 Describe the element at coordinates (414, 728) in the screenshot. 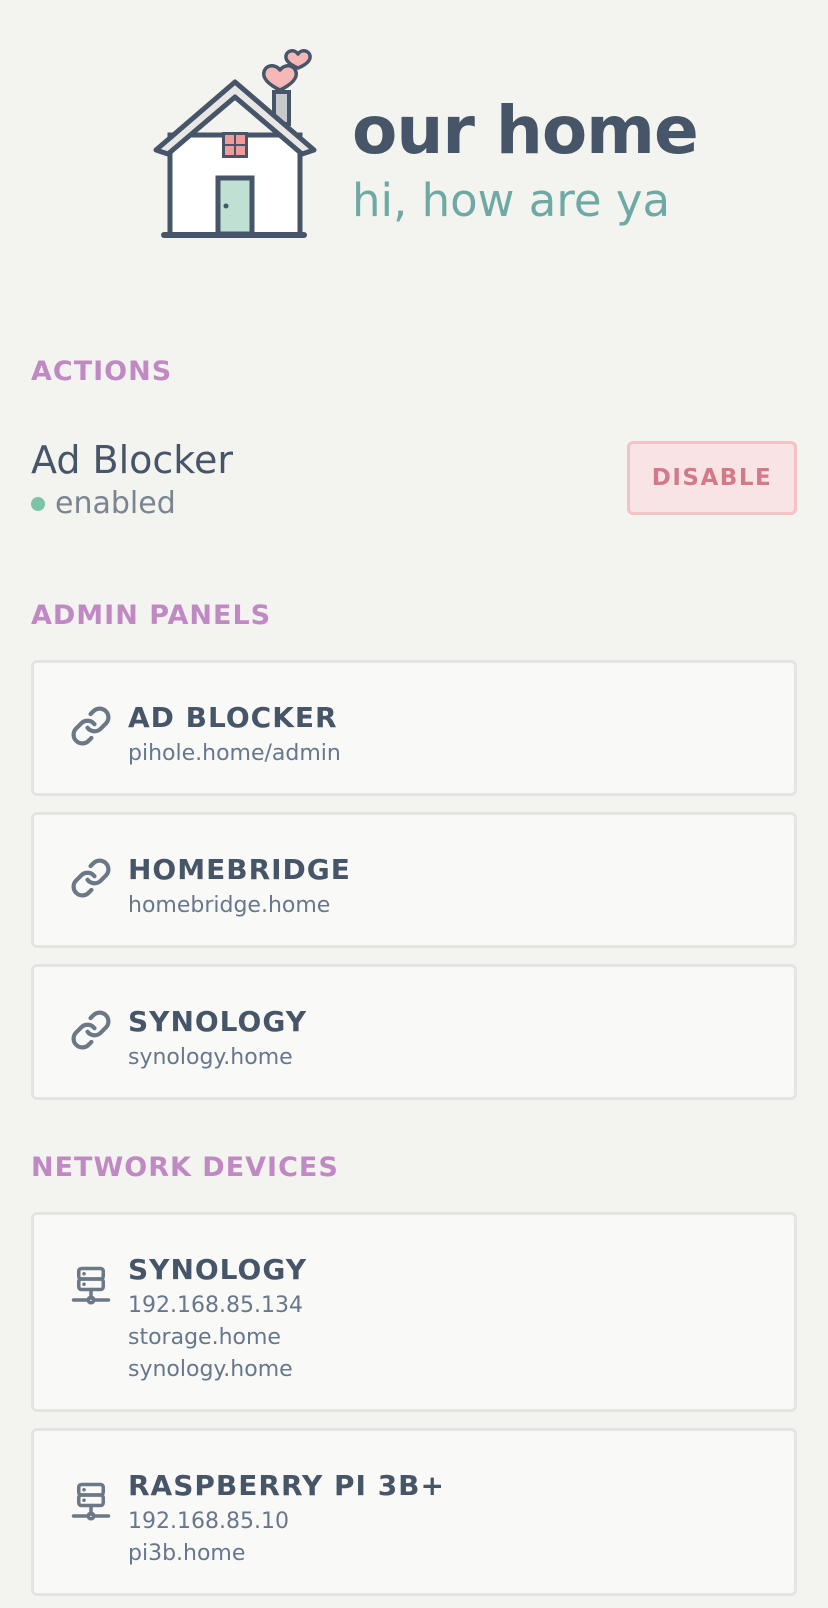

I see `admin-panel-card-ad-blocker: AD BLOCKER pihole.home/admin` at that location.